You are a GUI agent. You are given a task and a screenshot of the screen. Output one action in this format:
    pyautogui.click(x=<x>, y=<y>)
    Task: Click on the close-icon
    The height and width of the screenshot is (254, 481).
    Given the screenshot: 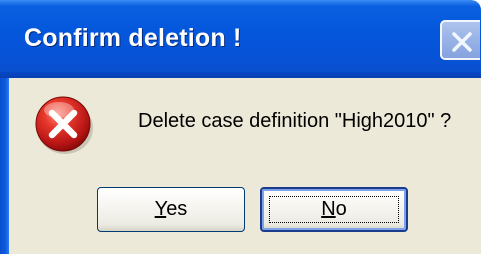 What is the action you would take?
    pyautogui.click(x=462, y=42)
    